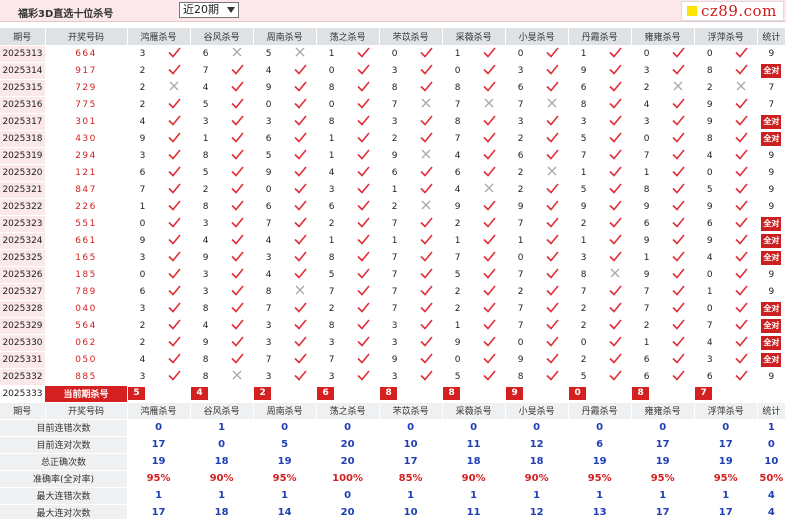 The image size is (786, 519). What do you see at coordinates (347, 444) in the screenshot?
I see `stats-value: 20` at bounding box center [347, 444].